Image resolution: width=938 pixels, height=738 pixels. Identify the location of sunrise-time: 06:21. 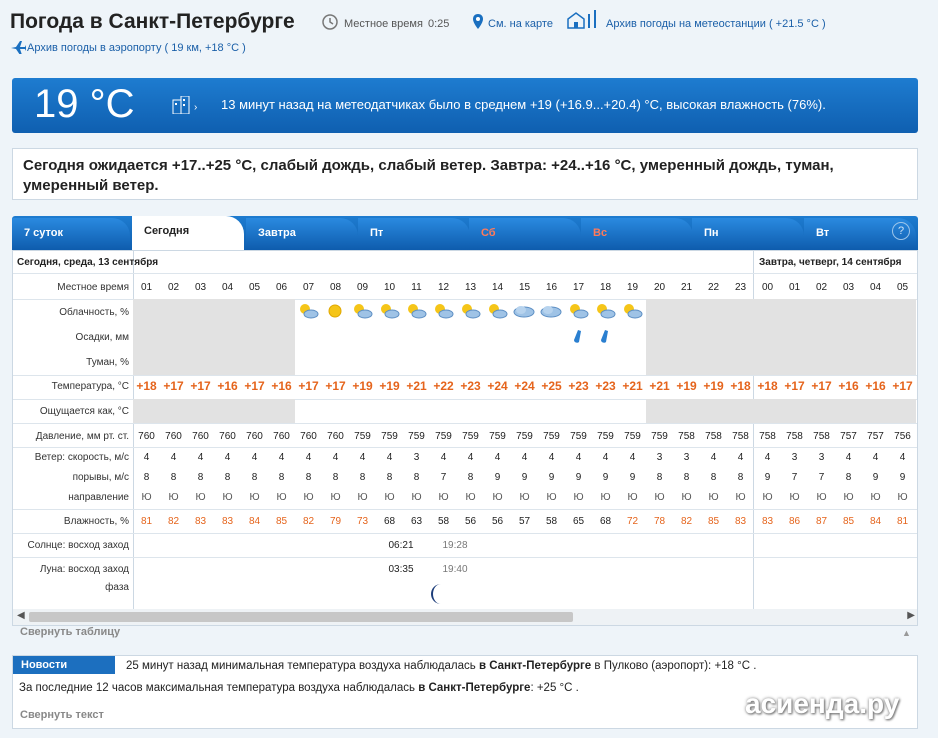
(401, 545).